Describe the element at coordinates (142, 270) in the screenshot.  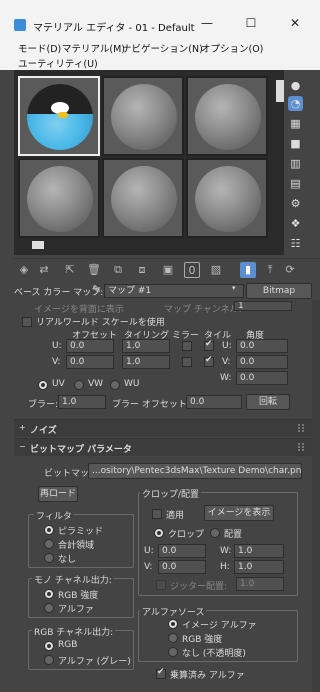
I see `make-unique-icon: ⧈` at that location.